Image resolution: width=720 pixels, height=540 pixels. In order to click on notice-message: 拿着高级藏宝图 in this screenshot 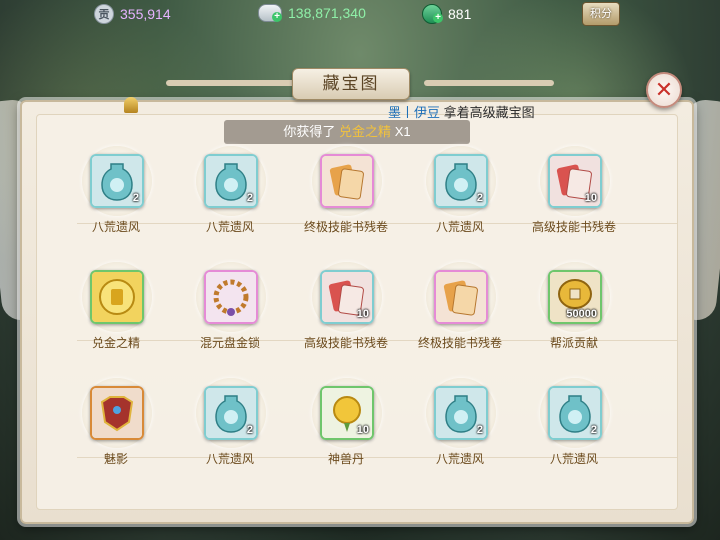, I will do `click(489, 112)`.